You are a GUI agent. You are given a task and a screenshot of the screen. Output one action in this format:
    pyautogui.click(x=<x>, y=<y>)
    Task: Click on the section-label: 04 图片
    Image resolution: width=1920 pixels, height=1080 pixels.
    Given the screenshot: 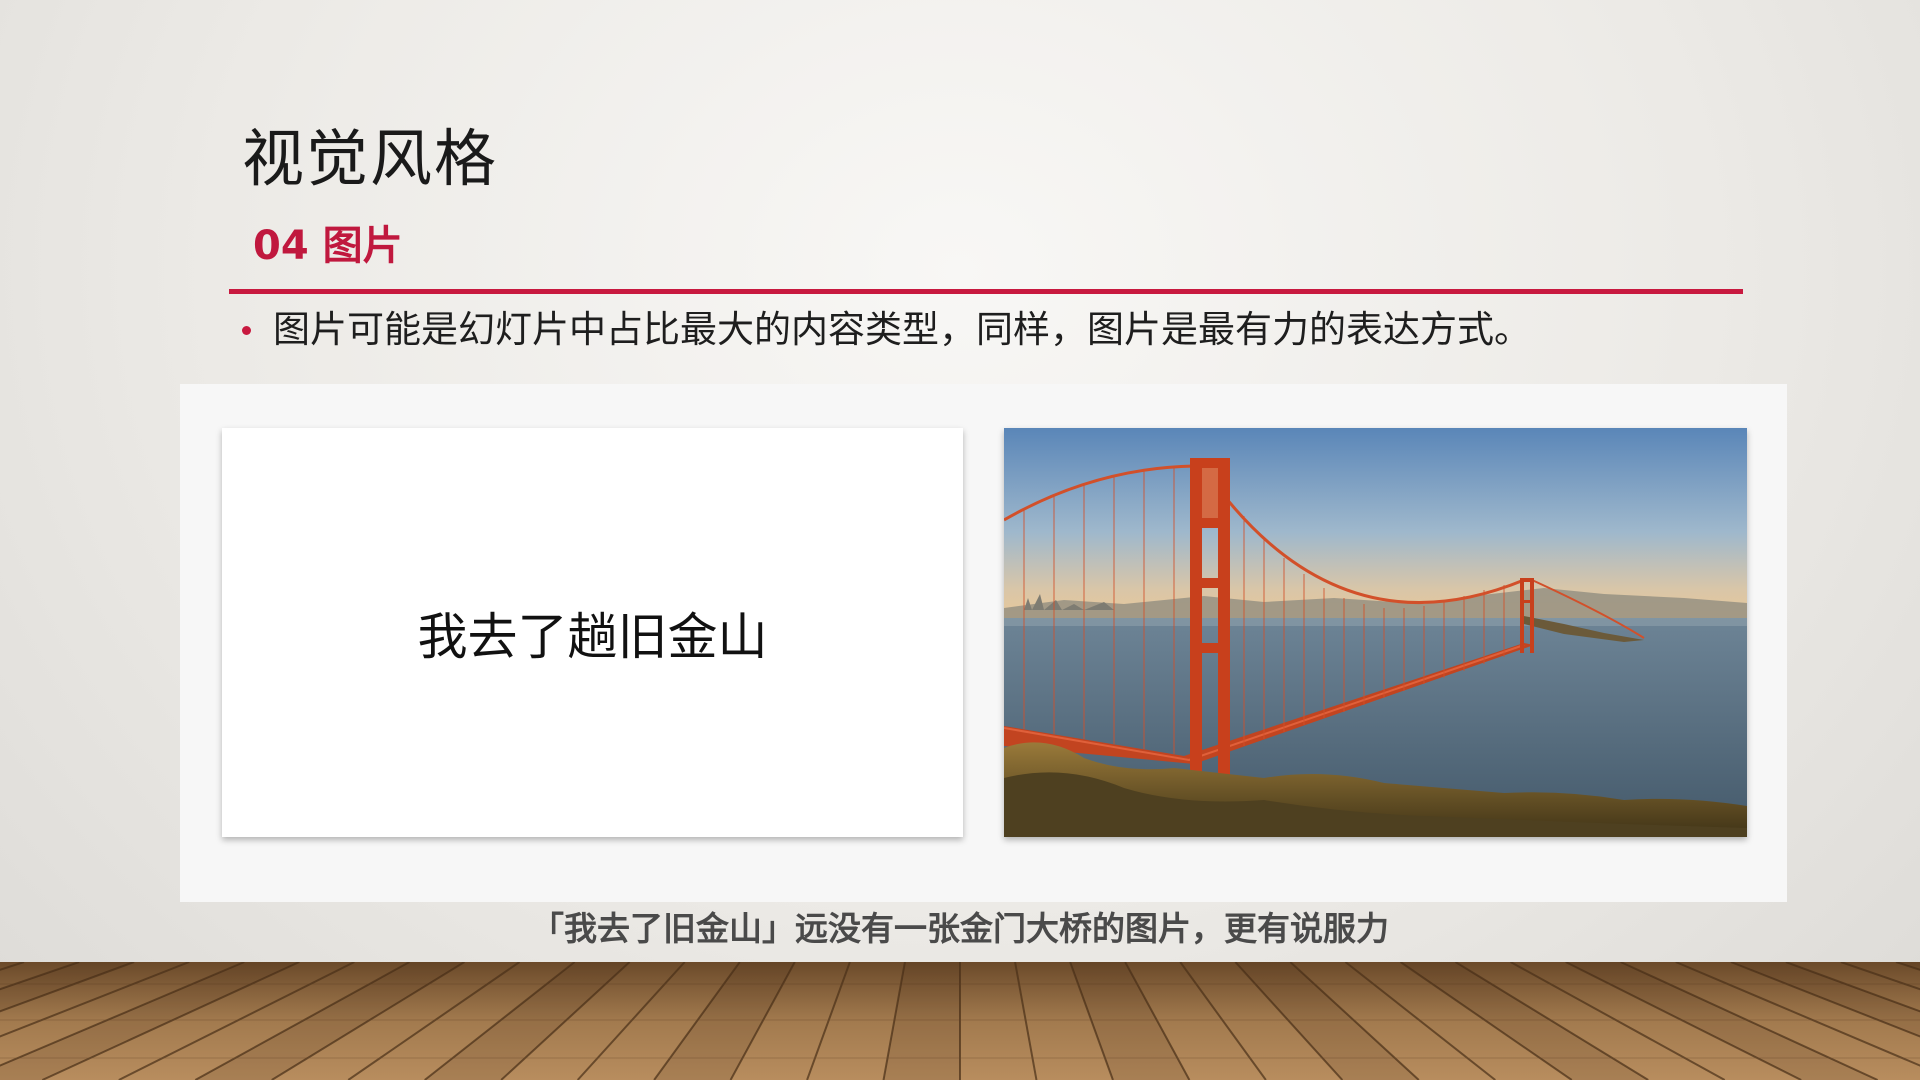 What is the action you would take?
    pyautogui.click(x=328, y=246)
    